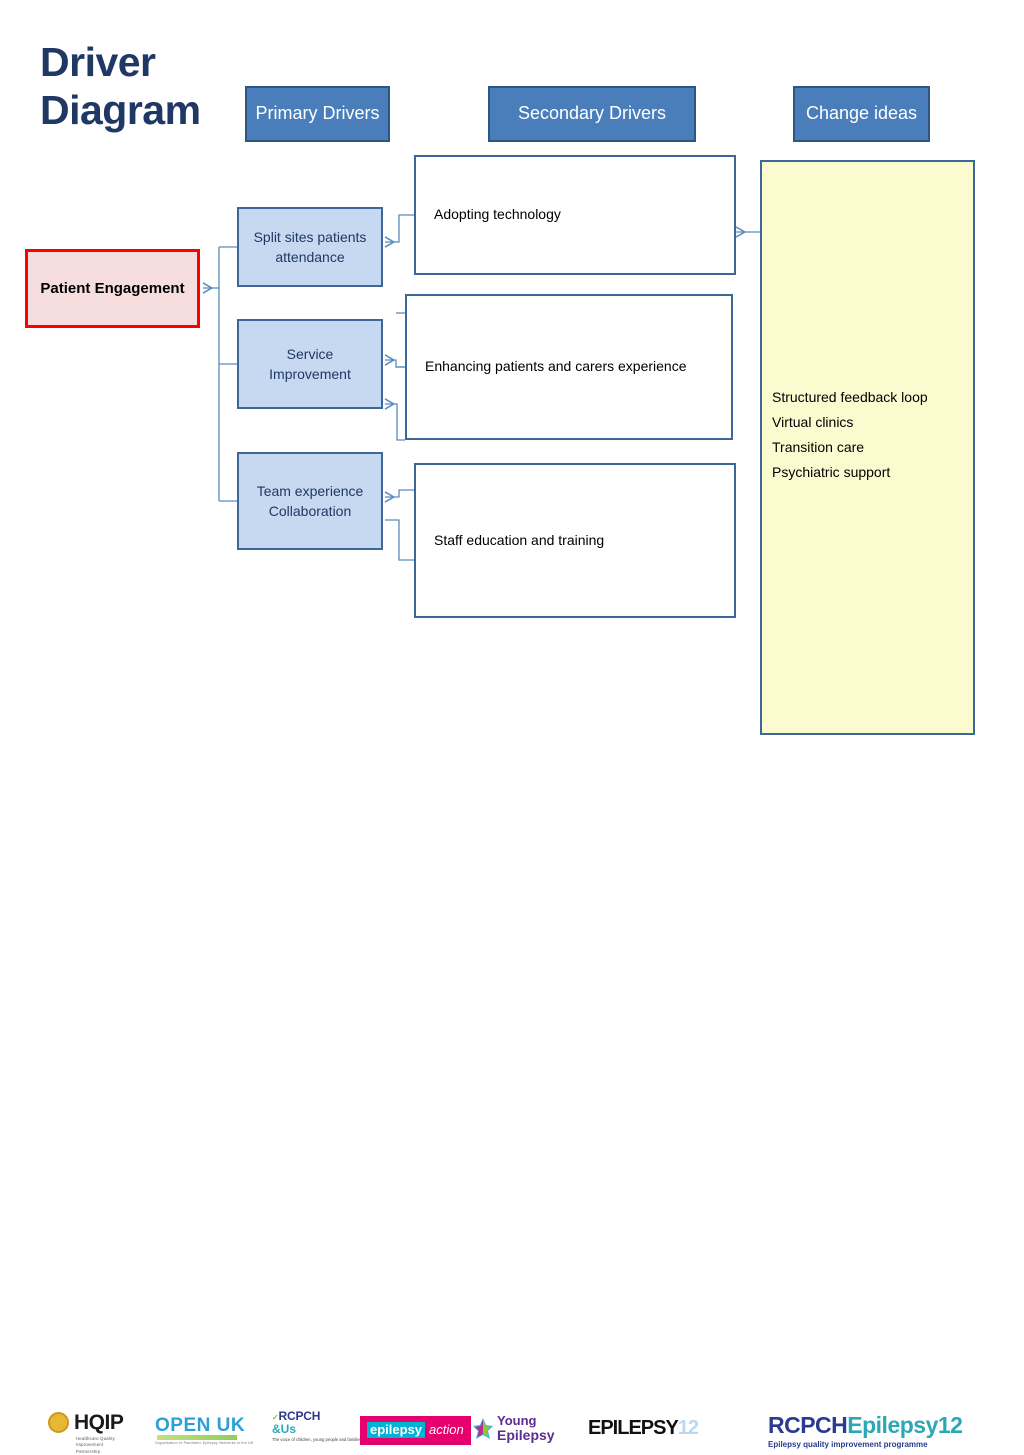  What do you see at coordinates (861, 114) in the screenshot?
I see `column-header-change-ideas: Change ideas` at bounding box center [861, 114].